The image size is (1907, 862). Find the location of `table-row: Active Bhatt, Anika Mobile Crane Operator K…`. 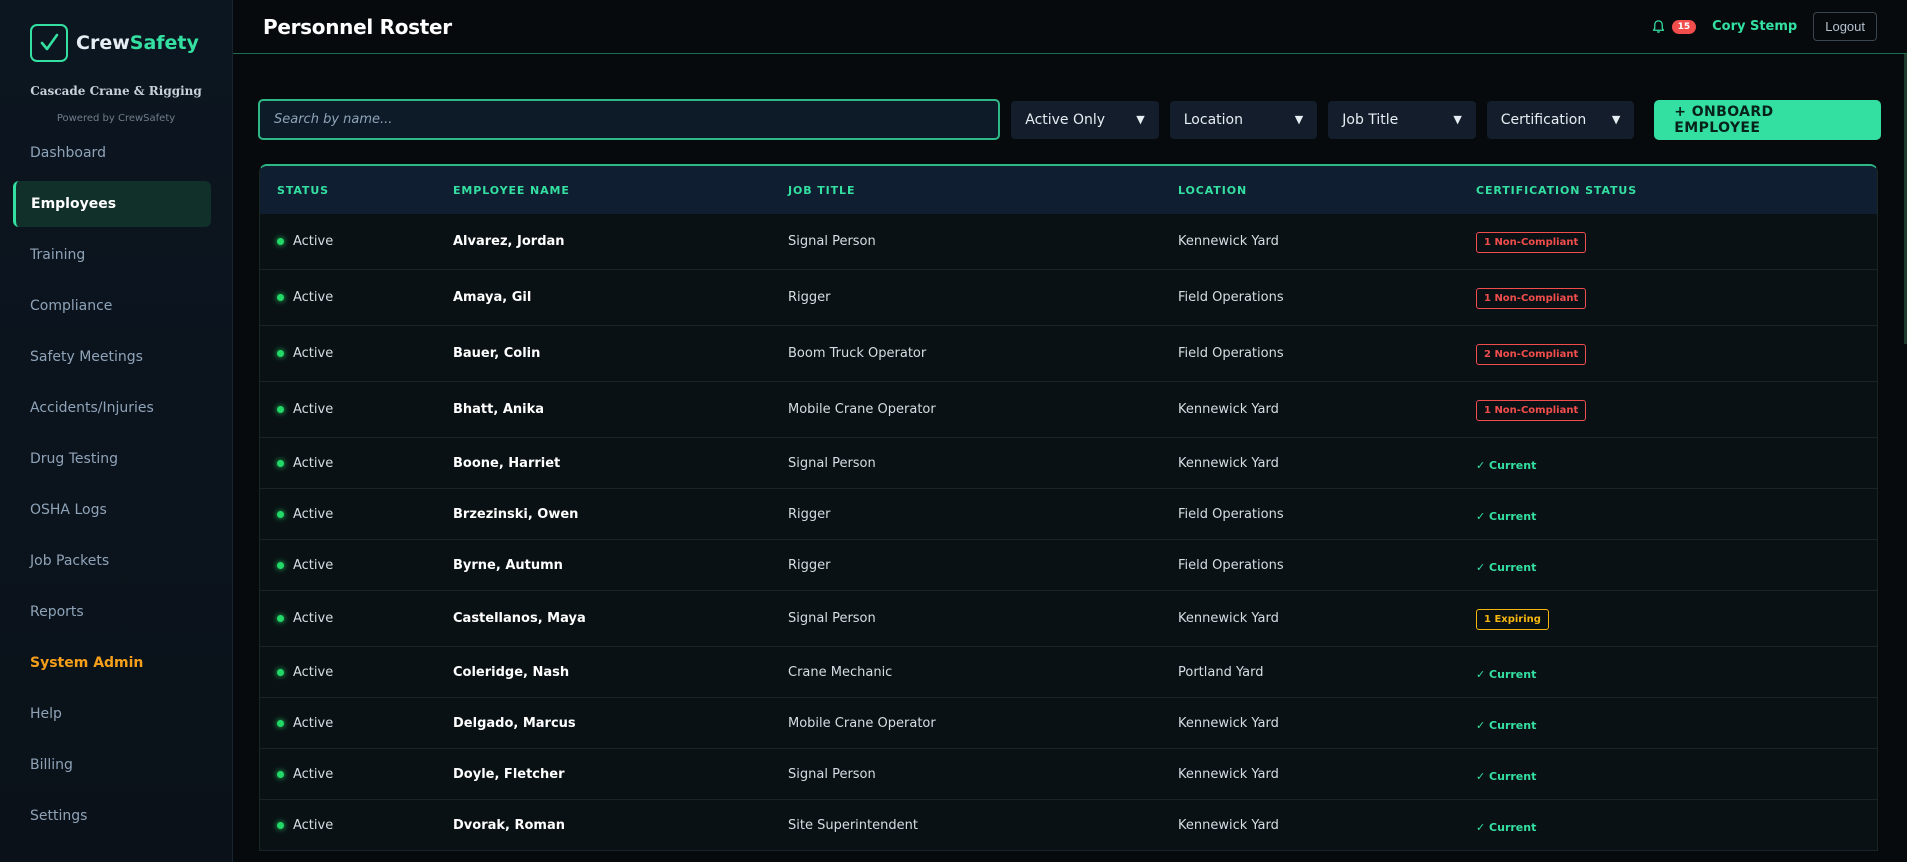

table-row: Active Bhatt, Anika Mobile Crane Operator K… is located at coordinates (1068, 410).